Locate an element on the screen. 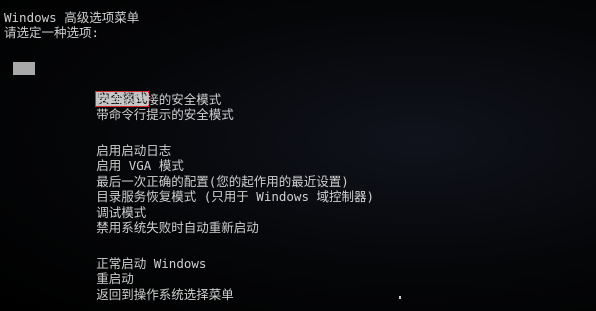 This screenshot has height=311, width=596. option-reboot: 重启动 is located at coordinates (298, 271).